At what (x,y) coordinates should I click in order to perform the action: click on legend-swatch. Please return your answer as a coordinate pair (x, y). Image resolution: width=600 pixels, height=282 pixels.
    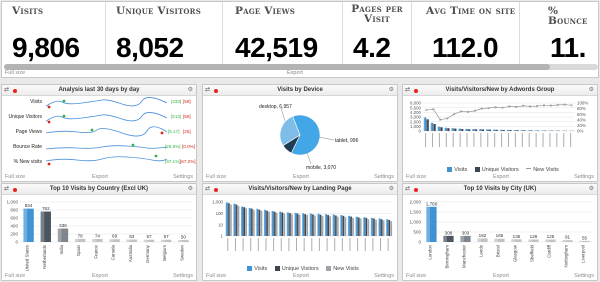
    Looking at the image, I should click on (529, 168).